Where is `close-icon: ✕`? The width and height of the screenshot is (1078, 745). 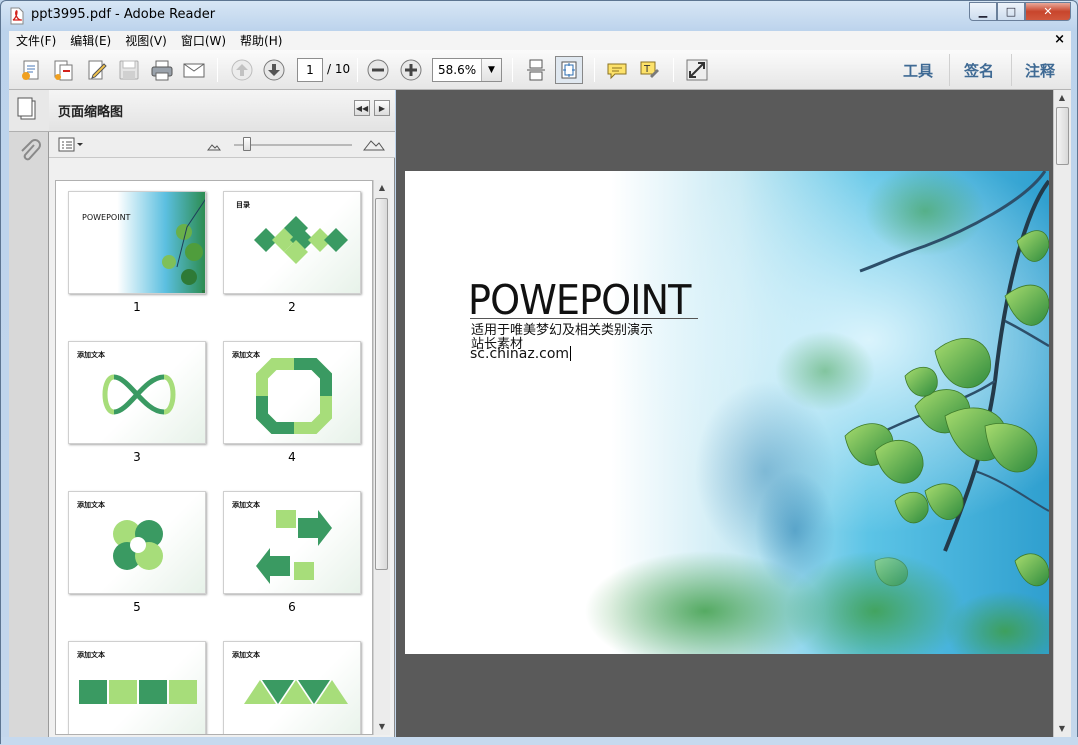 close-icon: ✕ is located at coordinates (1048, 11).